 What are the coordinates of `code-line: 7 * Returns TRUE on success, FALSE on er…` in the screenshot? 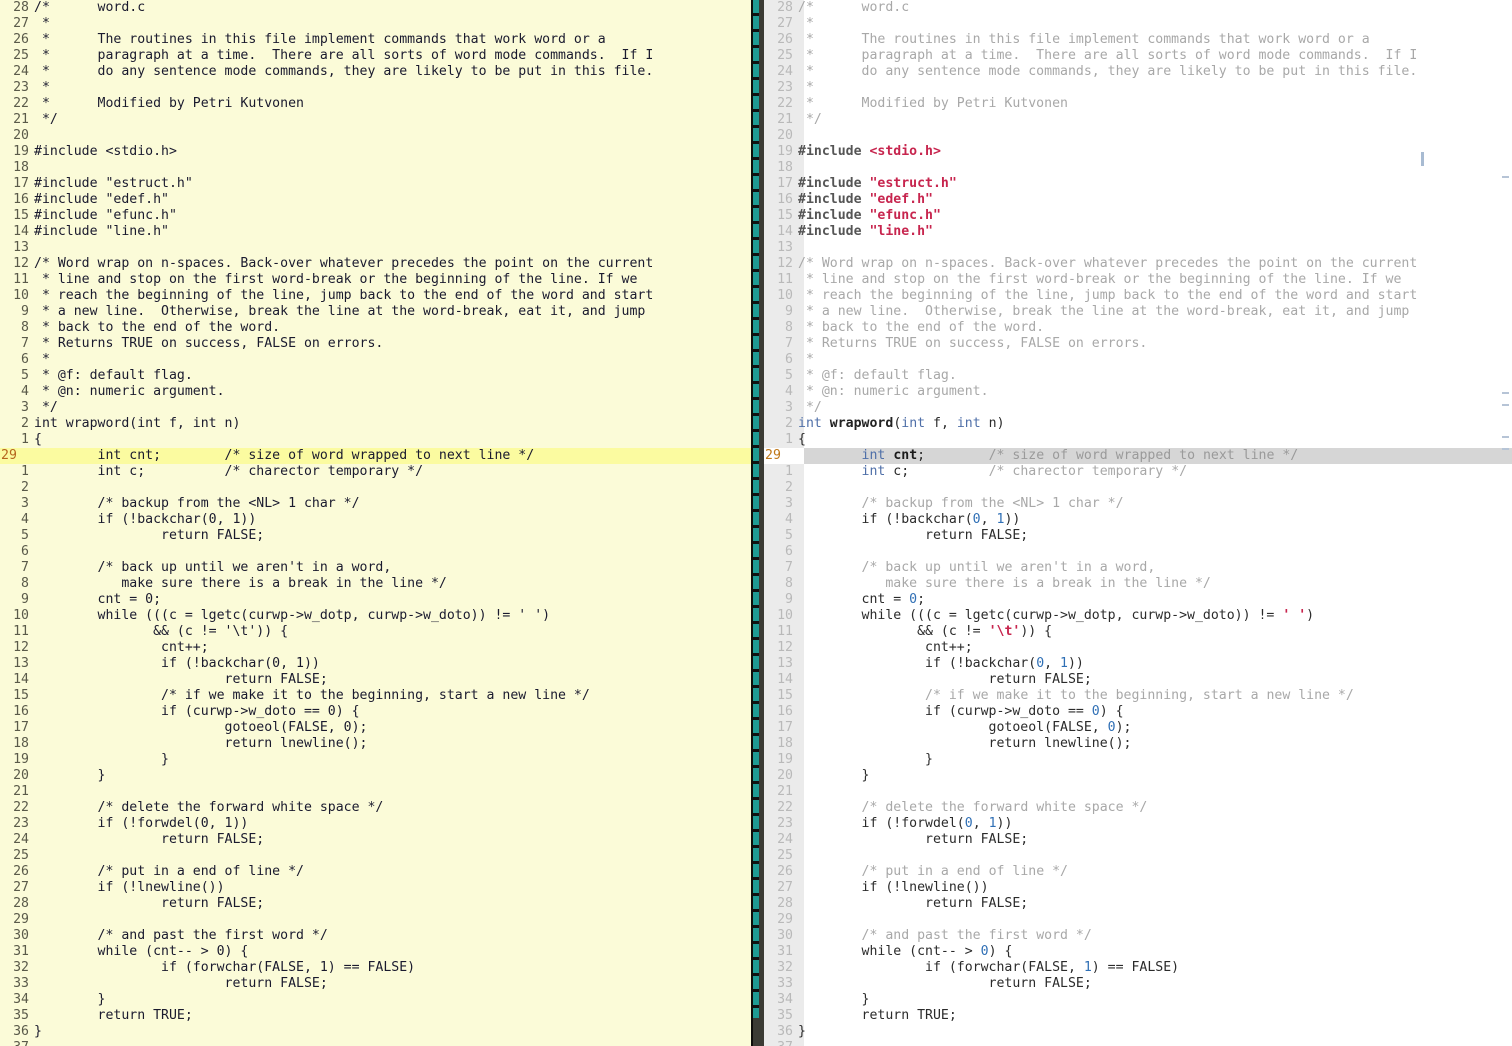 It's located at (1138, 344).